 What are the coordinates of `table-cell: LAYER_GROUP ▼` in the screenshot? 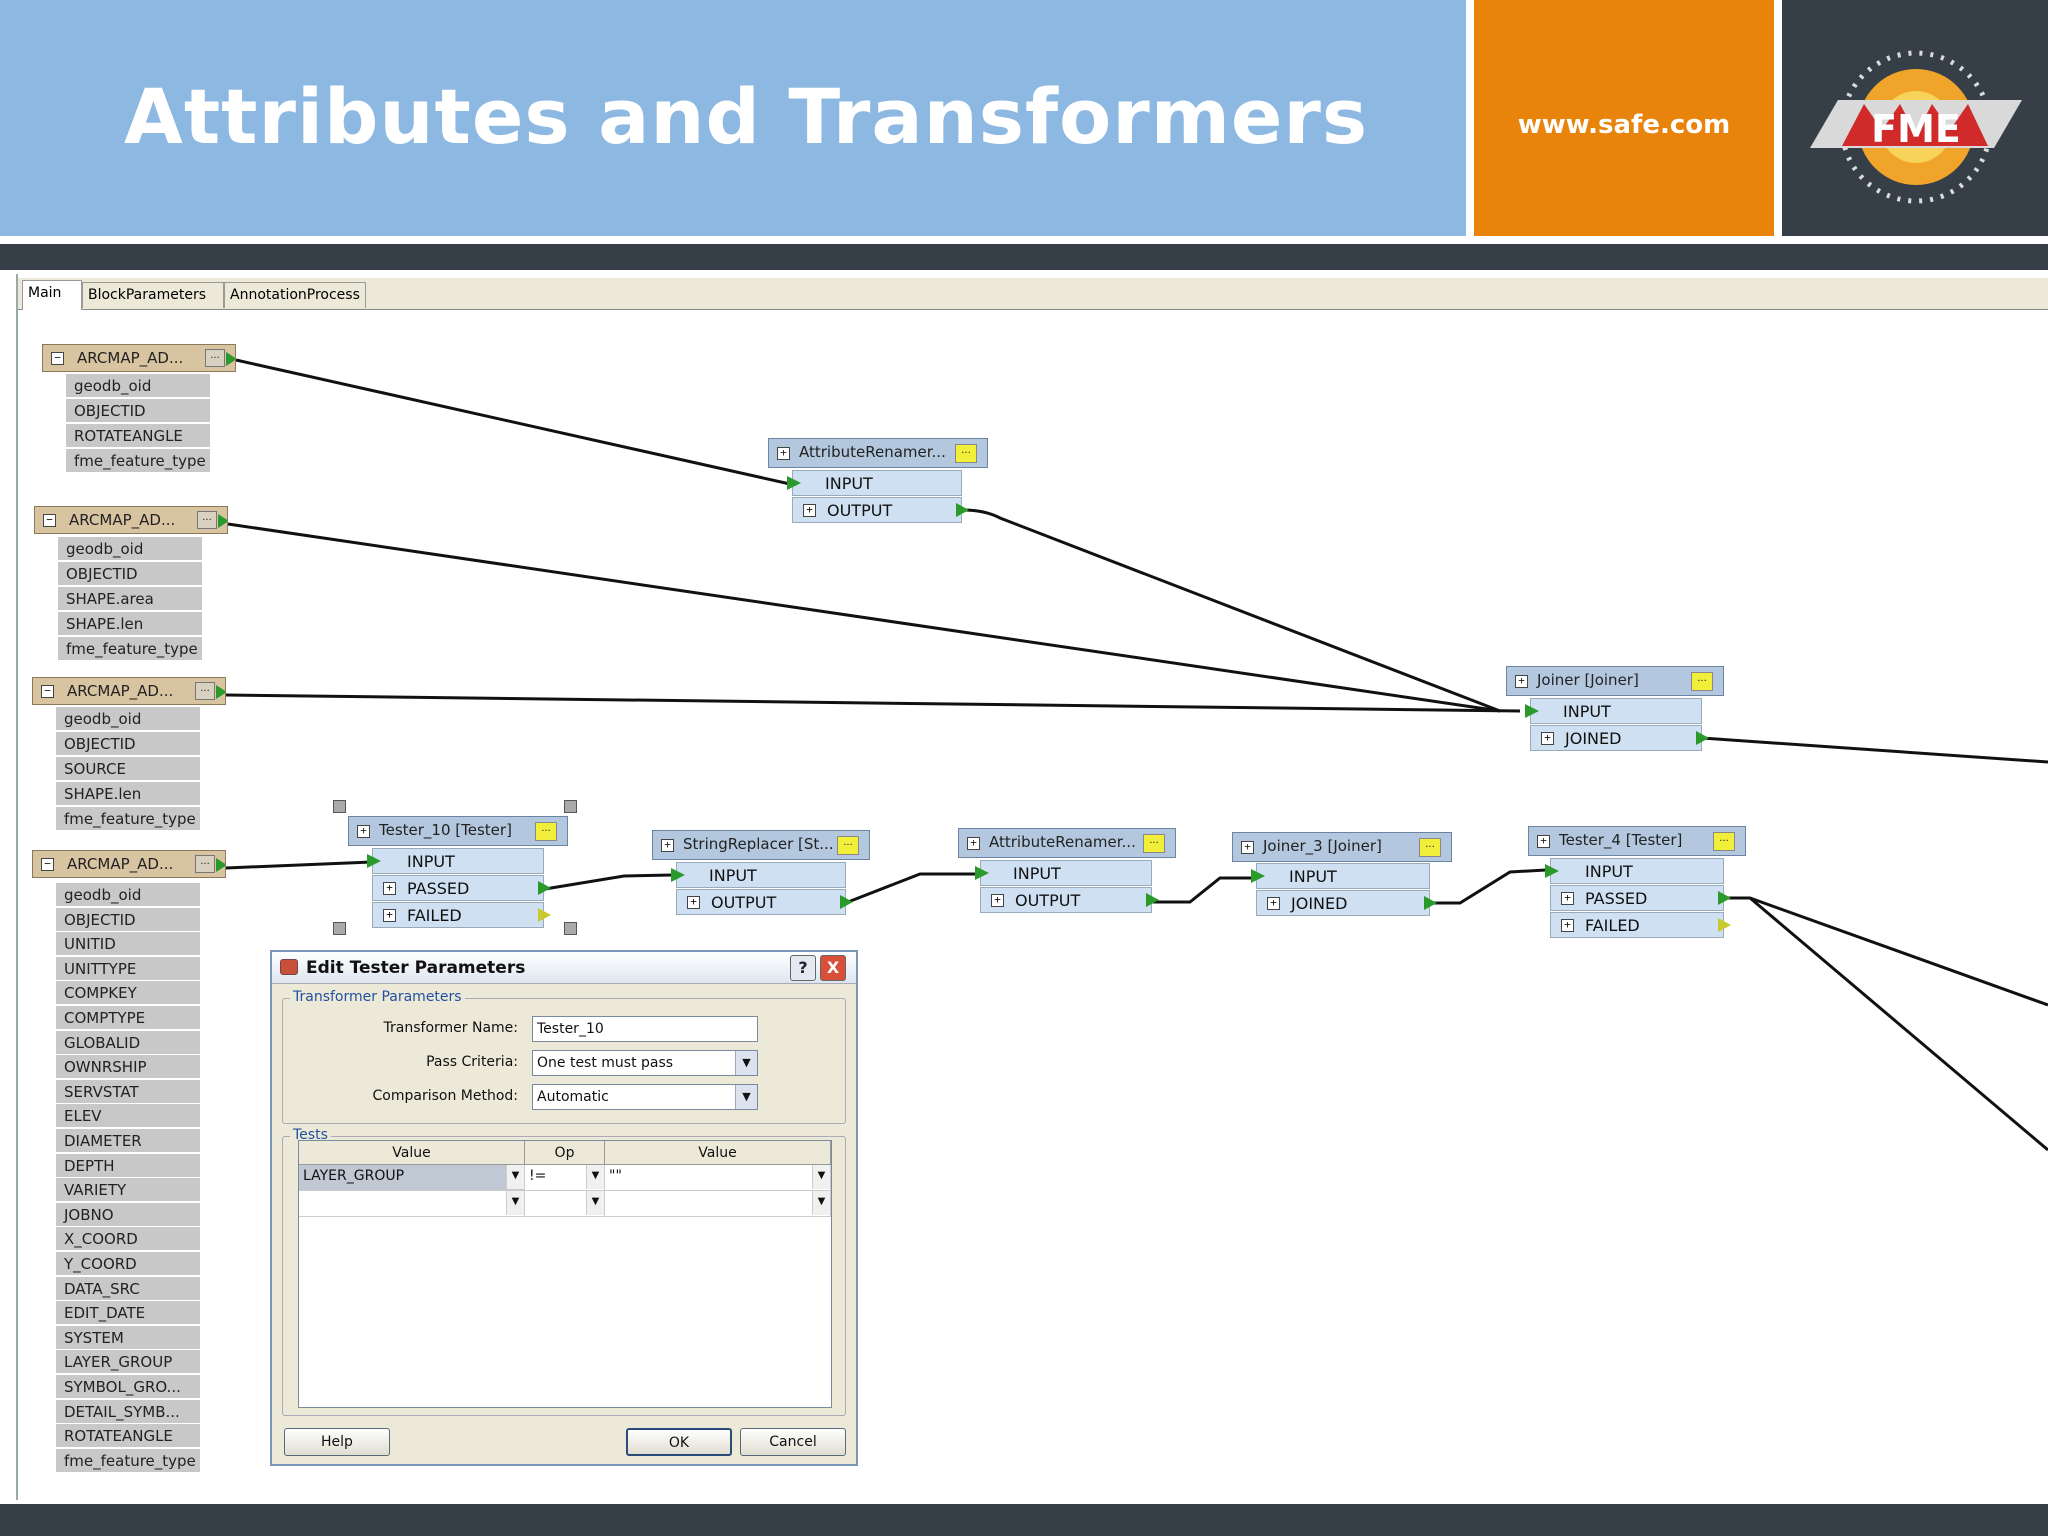 It's located at (412, 1178).